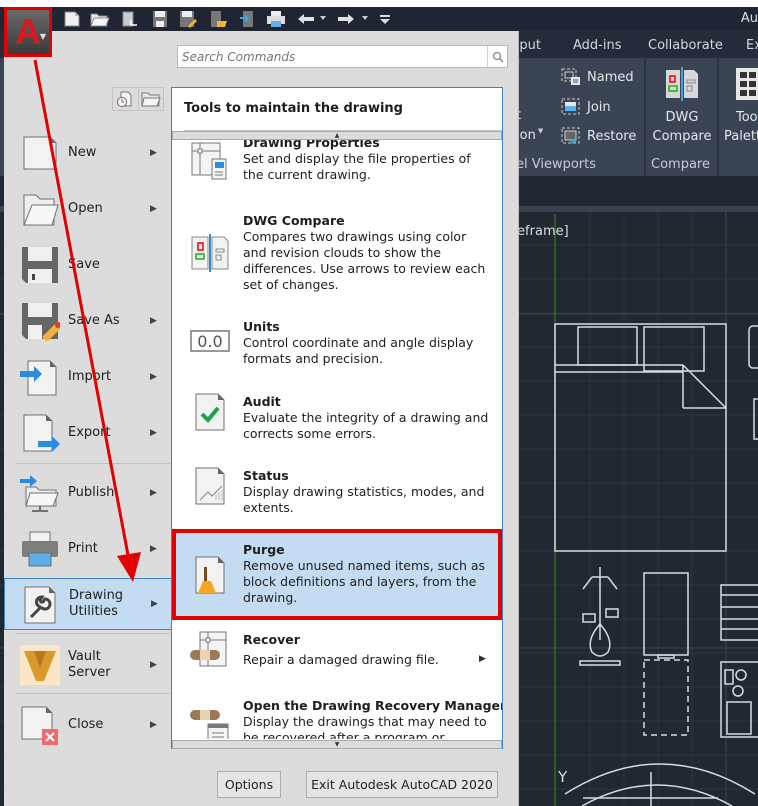 The image size is (758, 806). I want to click on ucs-y-axis-label: Y, so click(562, 777).